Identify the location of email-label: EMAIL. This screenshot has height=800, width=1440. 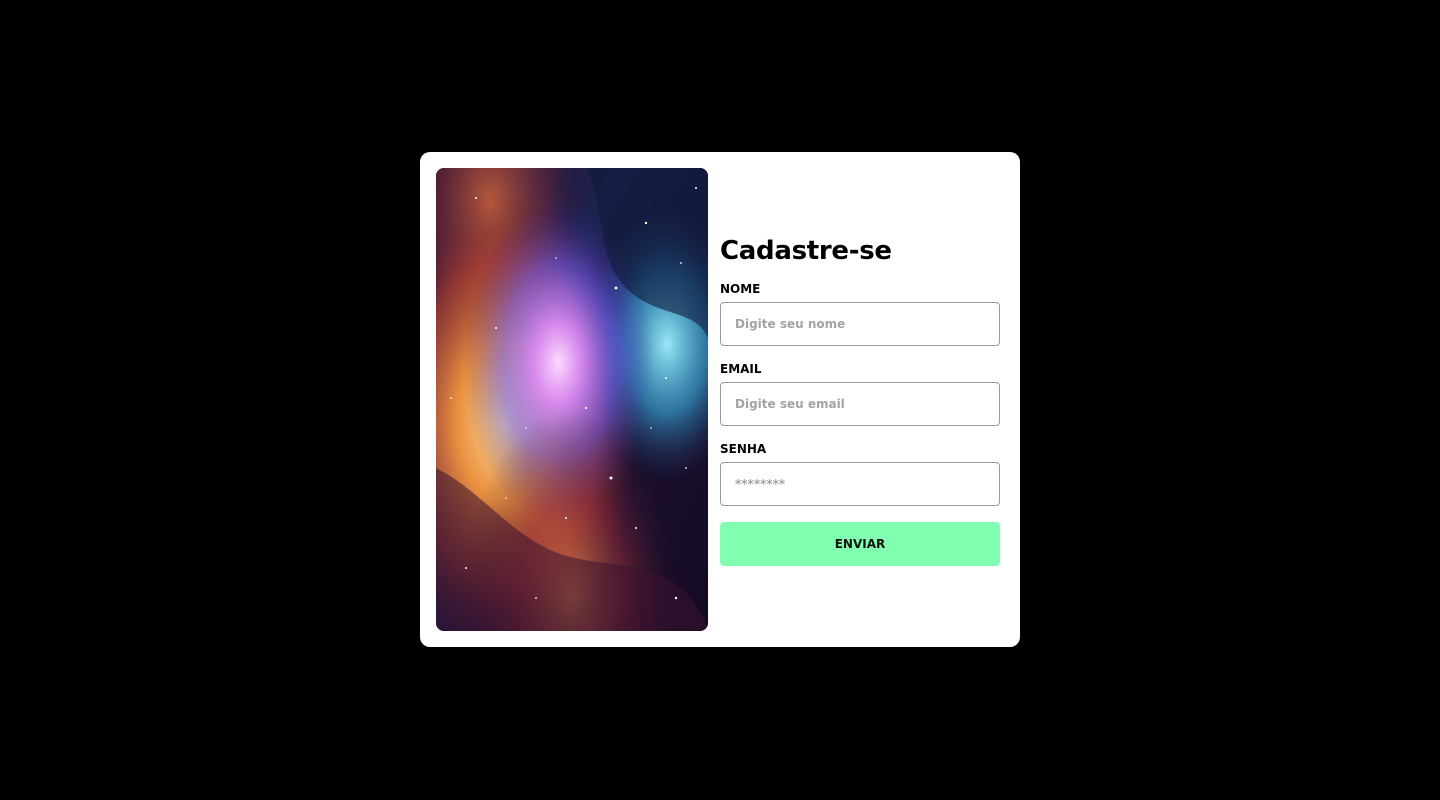
(741, 369).